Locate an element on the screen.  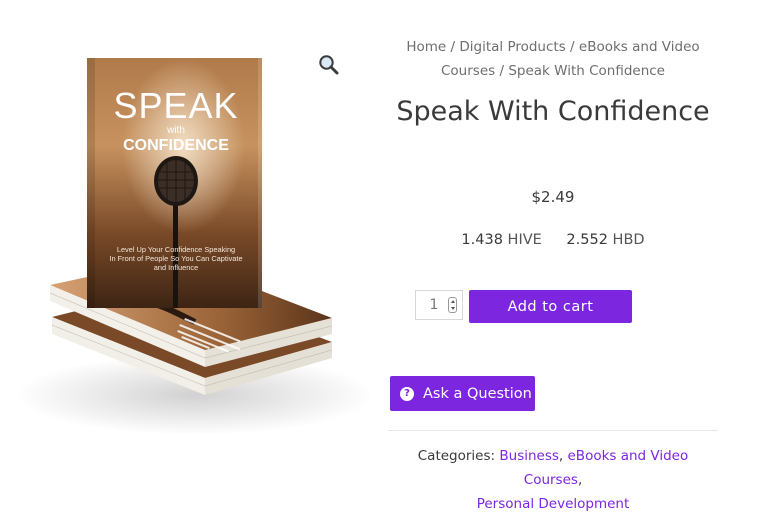
magnifier-icon is located at coordinates (329, 65).